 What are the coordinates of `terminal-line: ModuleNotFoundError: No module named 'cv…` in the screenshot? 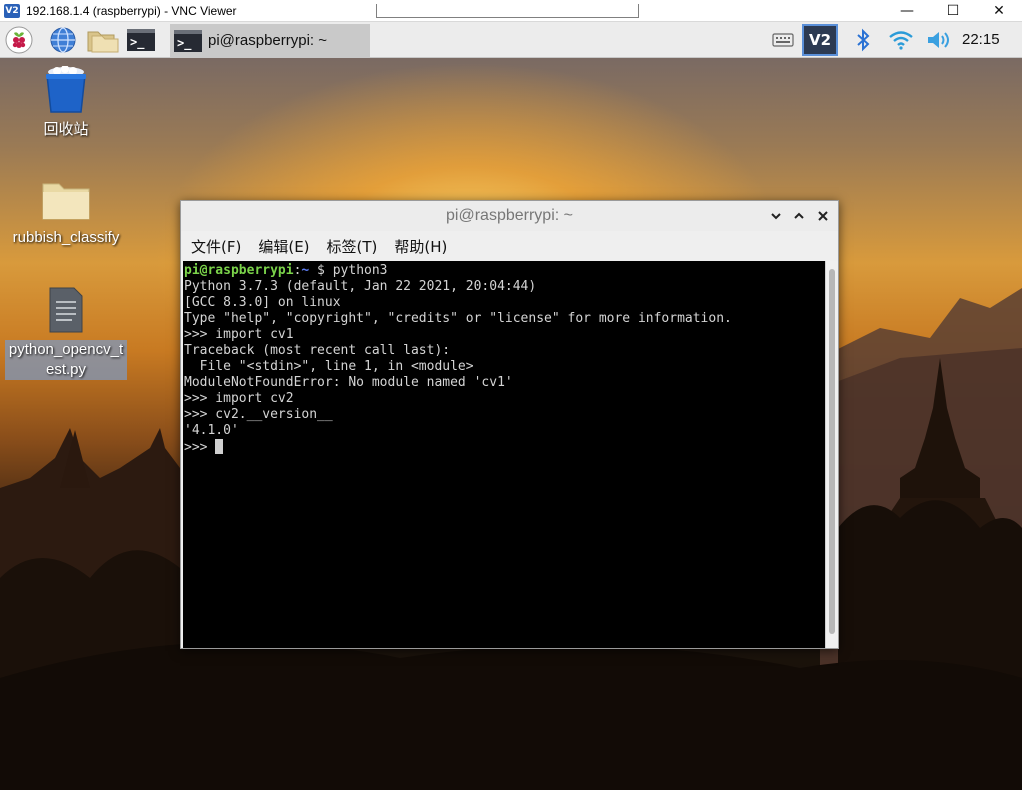 It's located at (348, 382).